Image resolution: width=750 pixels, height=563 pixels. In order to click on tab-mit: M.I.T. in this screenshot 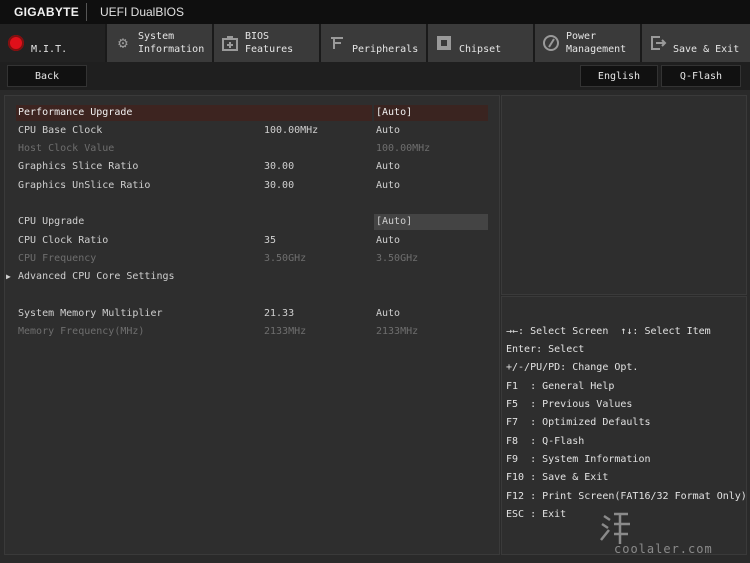, I will do `click(53, 43)`.